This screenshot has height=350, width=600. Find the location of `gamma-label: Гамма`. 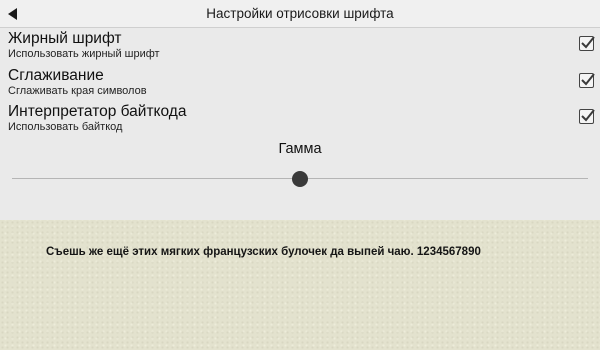

gamma-label: Гамма is located at coordinates (300, 149).